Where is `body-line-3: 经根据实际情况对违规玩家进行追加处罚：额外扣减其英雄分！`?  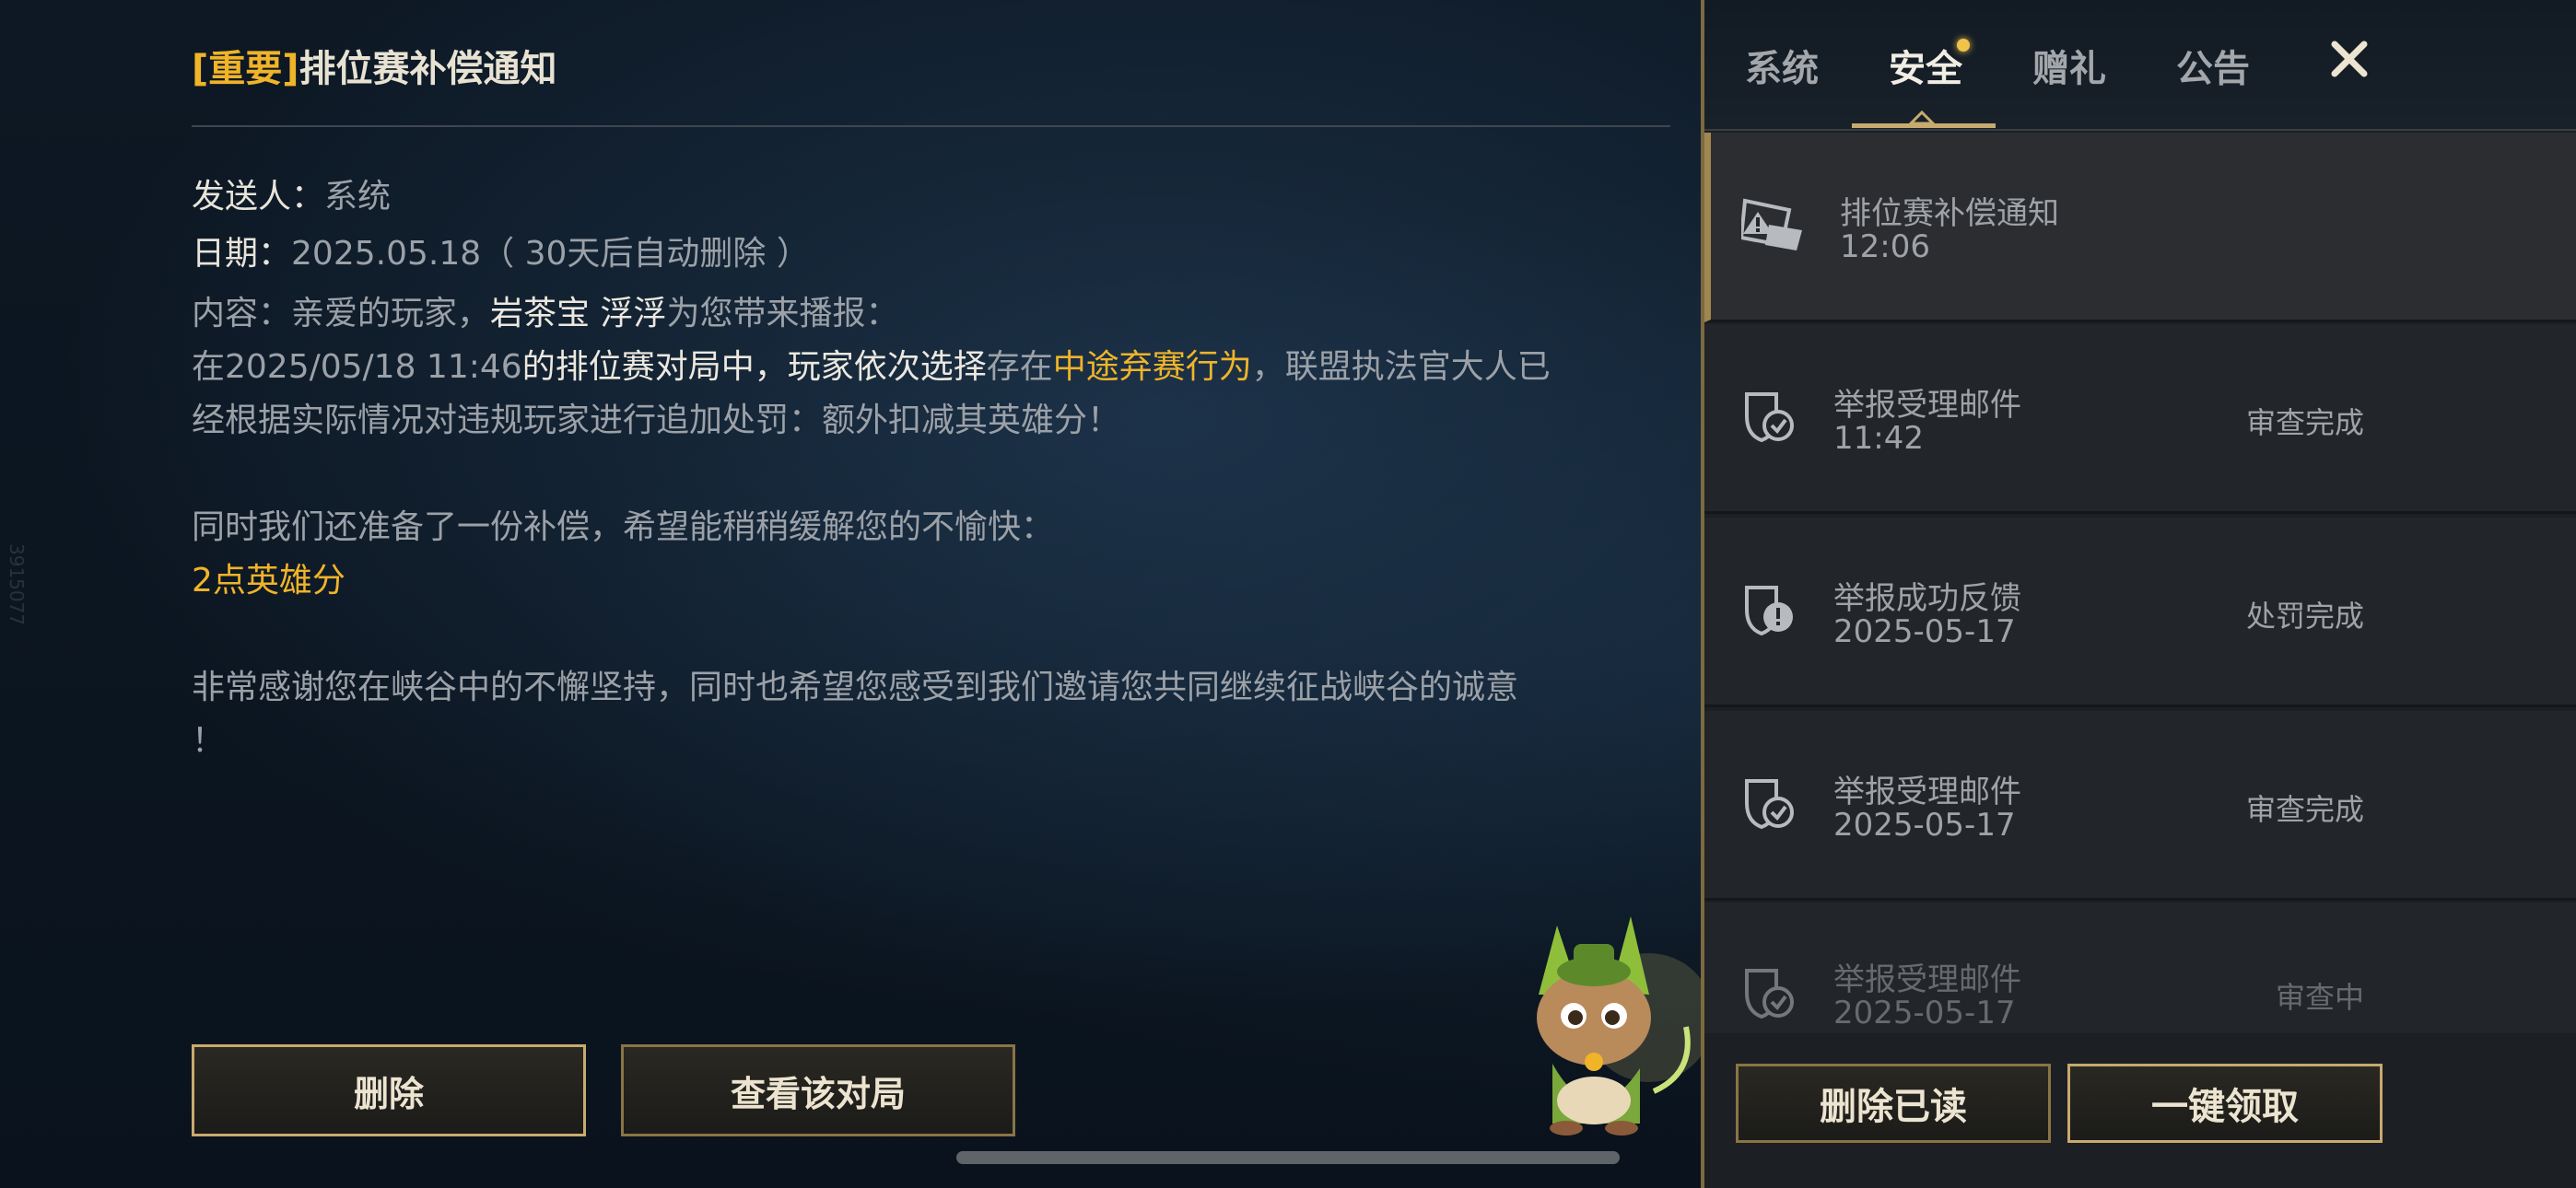
body-line-3: 经根据实际情况对违规玩家进行追加处罚：额外扣减其英雄分！ is located at coordinates (656, 420).